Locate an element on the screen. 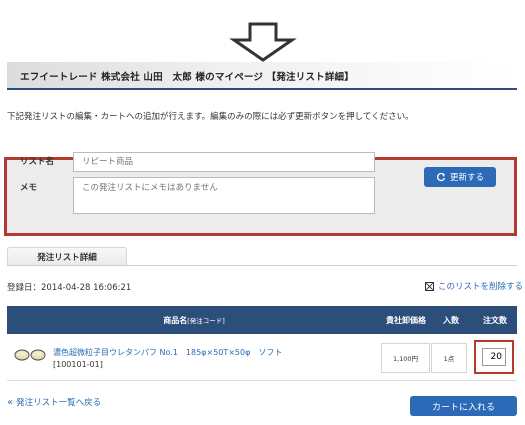 The height and width of the screenshot is (425, 525). table-header: 商品名 [発注コード] 貴社卸価格 入数 注文数 is located at coordinates (262, 320).